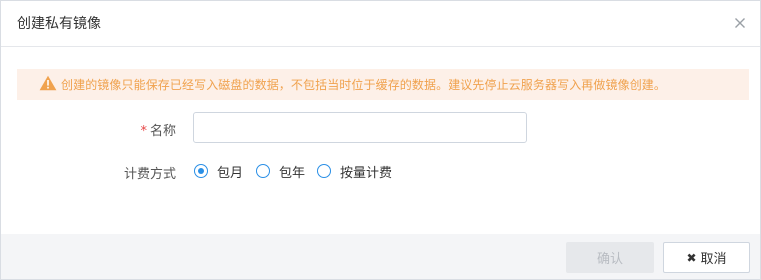 The height and width of the screenshot is (280, 761). What do you see at coordinates (201, 171) in the screenshot?
I see `radio-circle-checked` at bounding box center [201, 171].